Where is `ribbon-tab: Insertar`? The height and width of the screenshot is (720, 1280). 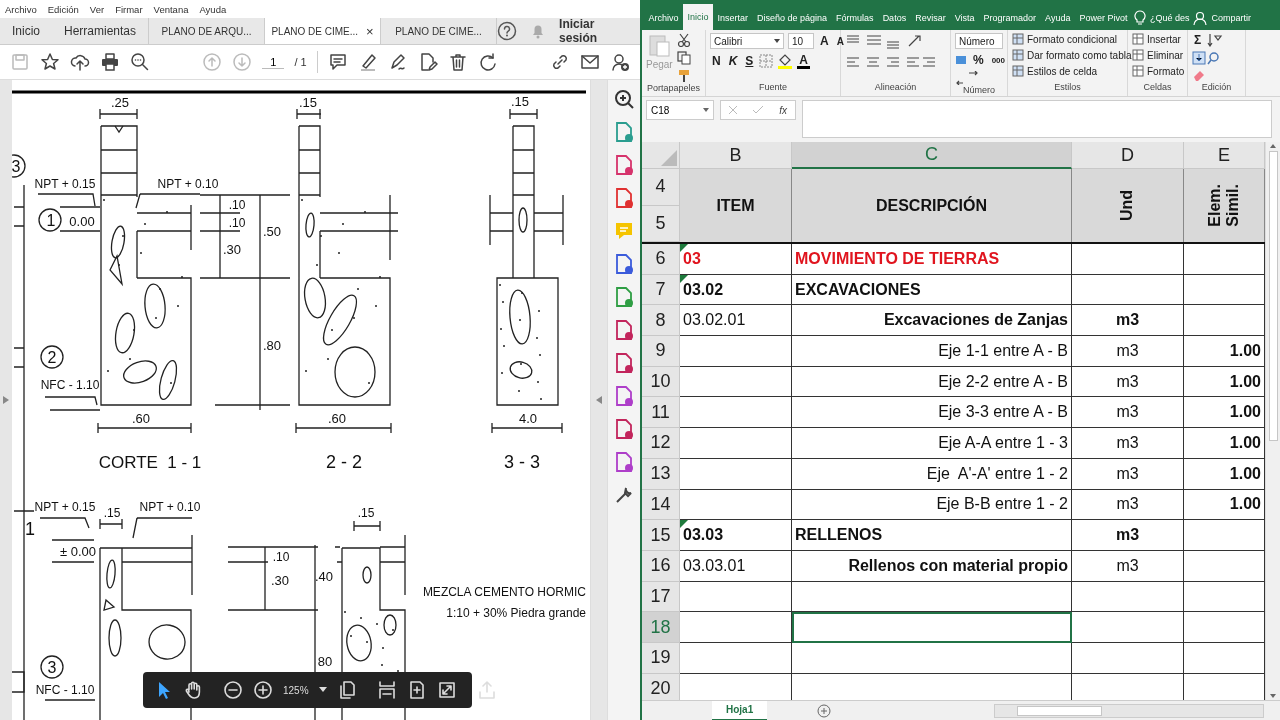 ribbon-tab: Insertar is located at coordinates (733, 18).